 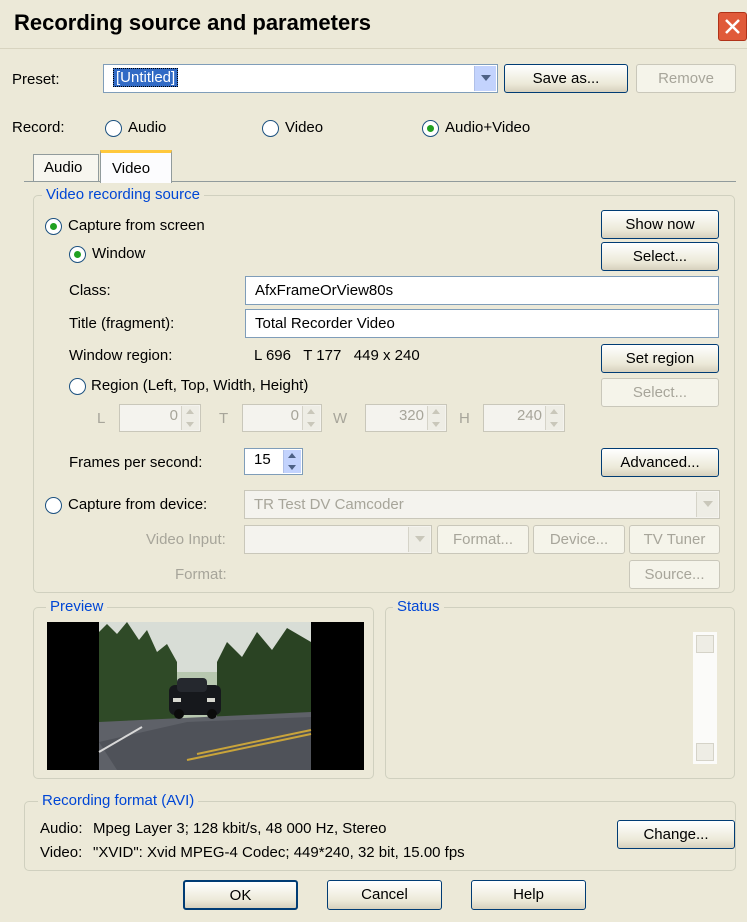 What do you see at coordinates (201, 574) in the screenshot?
I see `format-label: Format:` at bounding box center [201, 574].